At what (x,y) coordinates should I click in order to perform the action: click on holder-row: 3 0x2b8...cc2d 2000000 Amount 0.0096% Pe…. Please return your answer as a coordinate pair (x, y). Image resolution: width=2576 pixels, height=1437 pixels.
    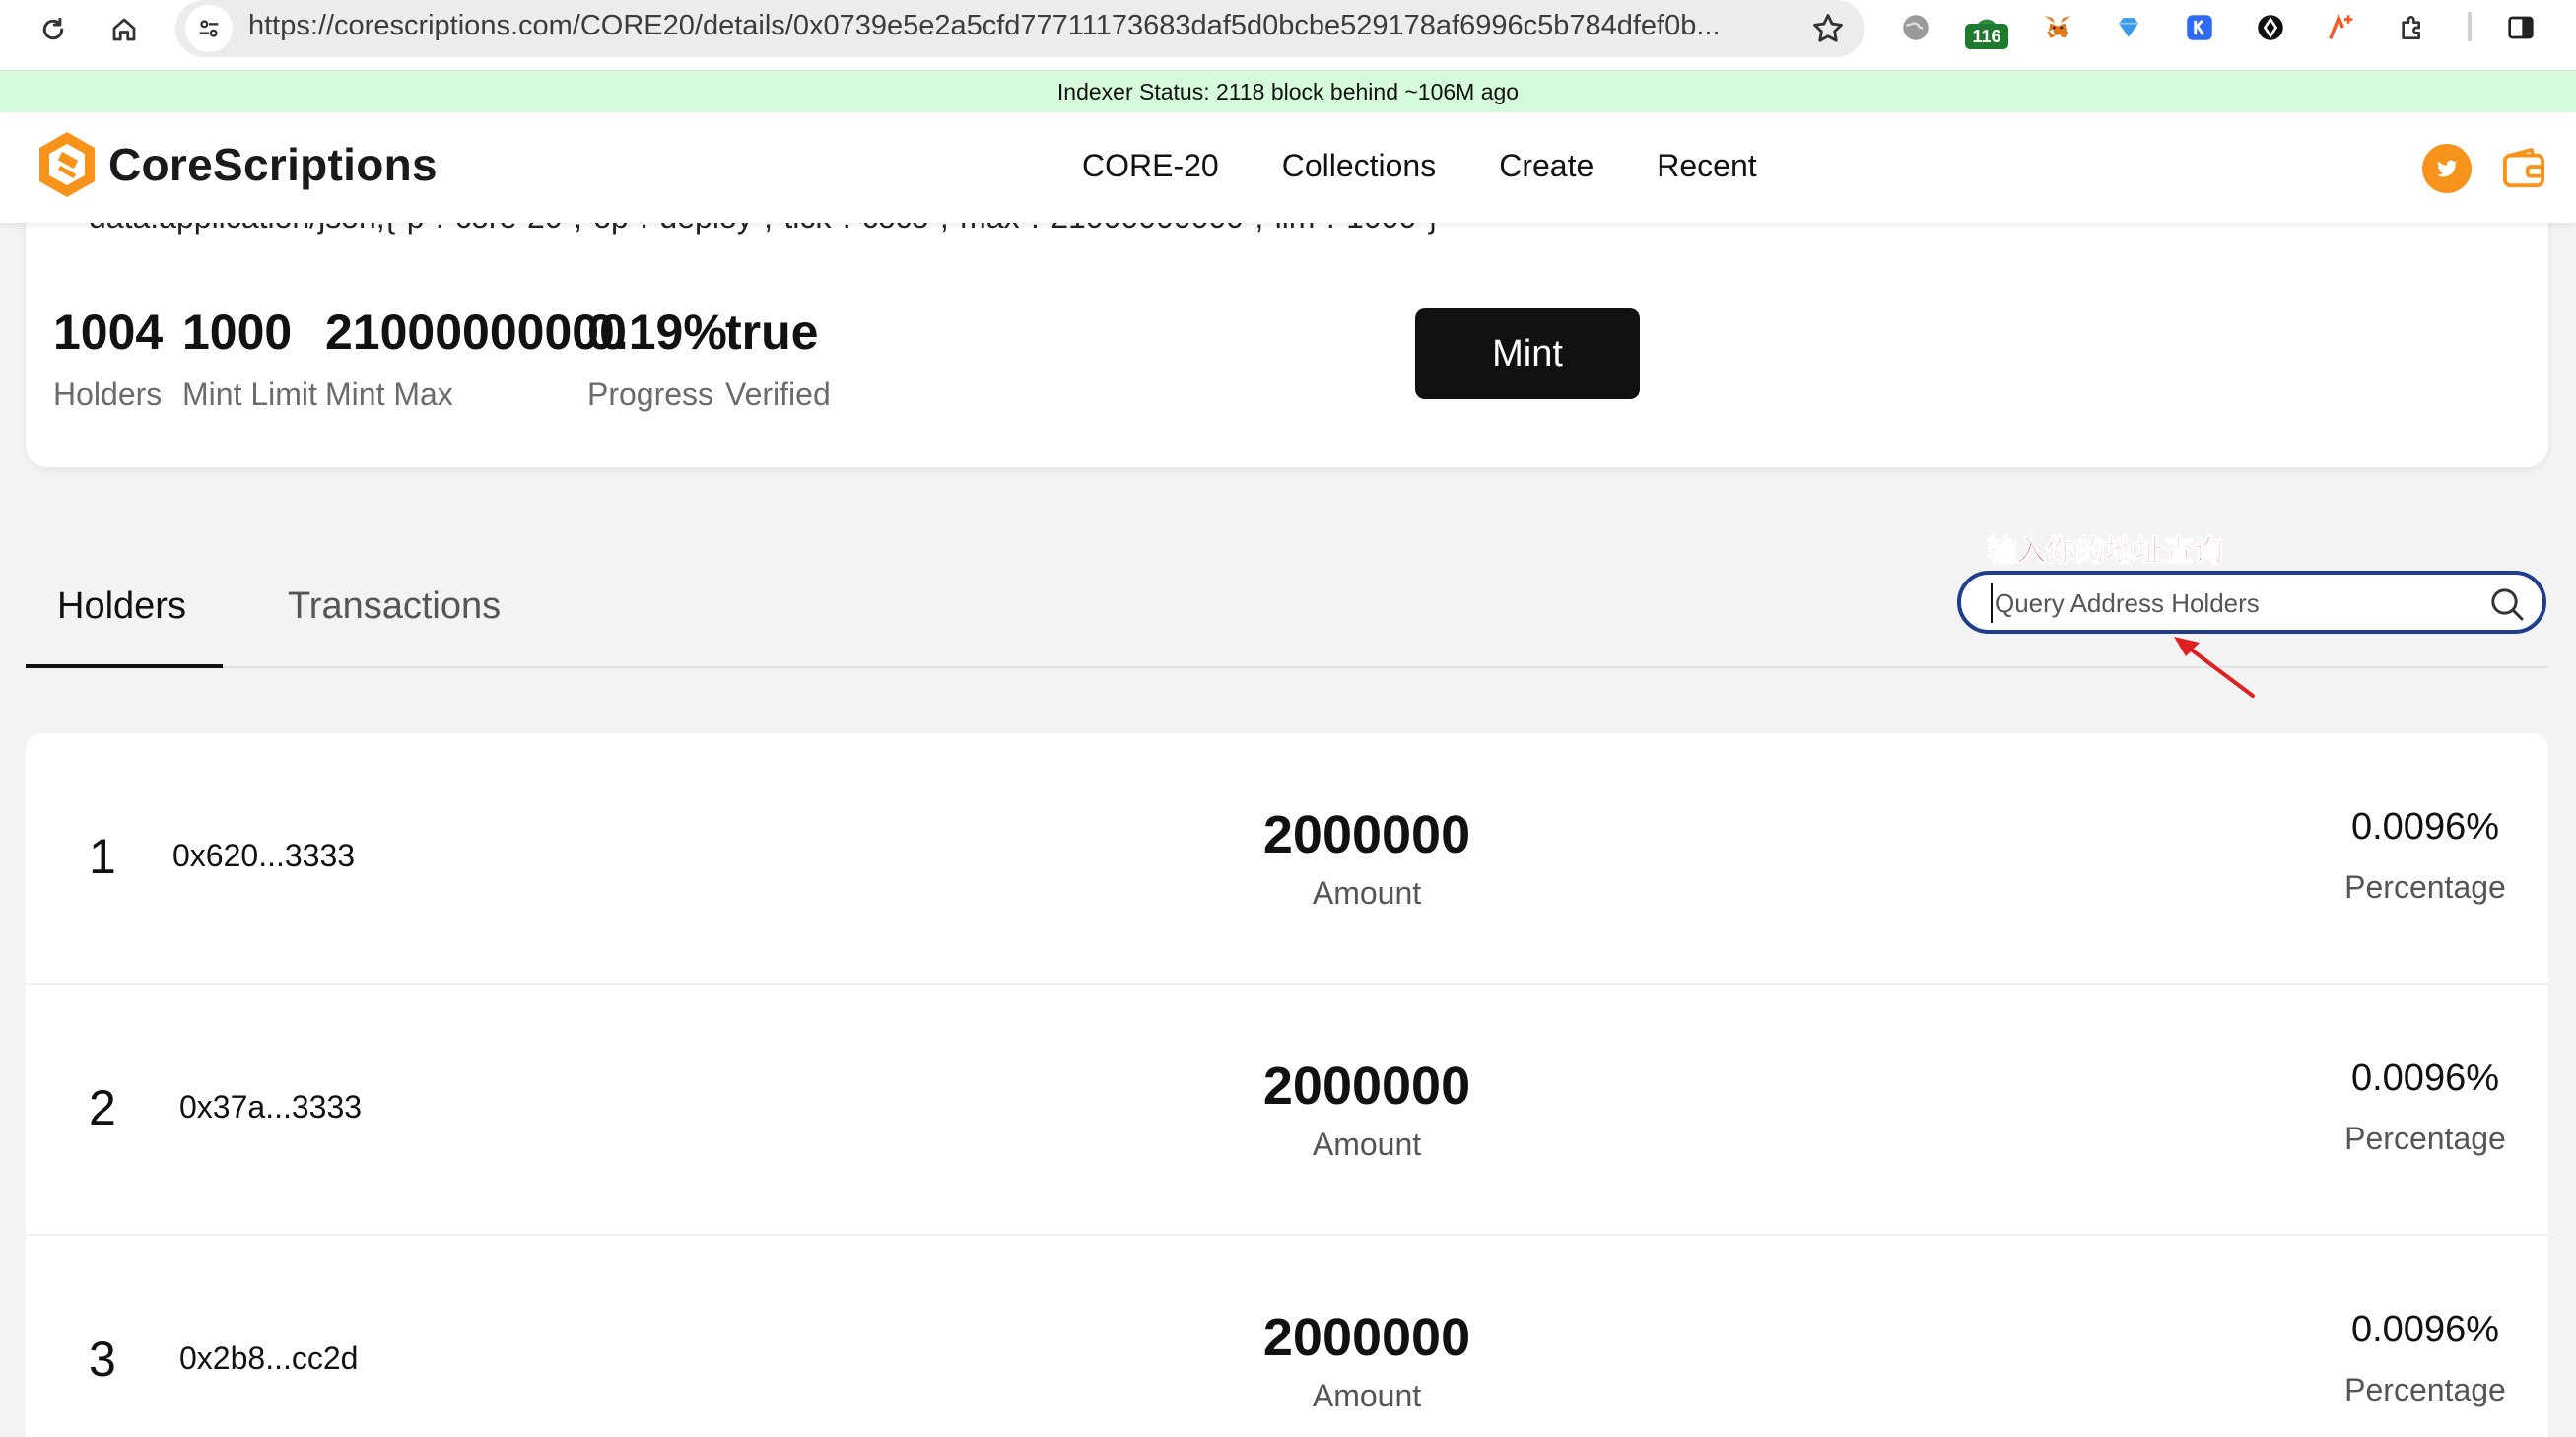
    Looking at the image, I should click on (1287, 1336).